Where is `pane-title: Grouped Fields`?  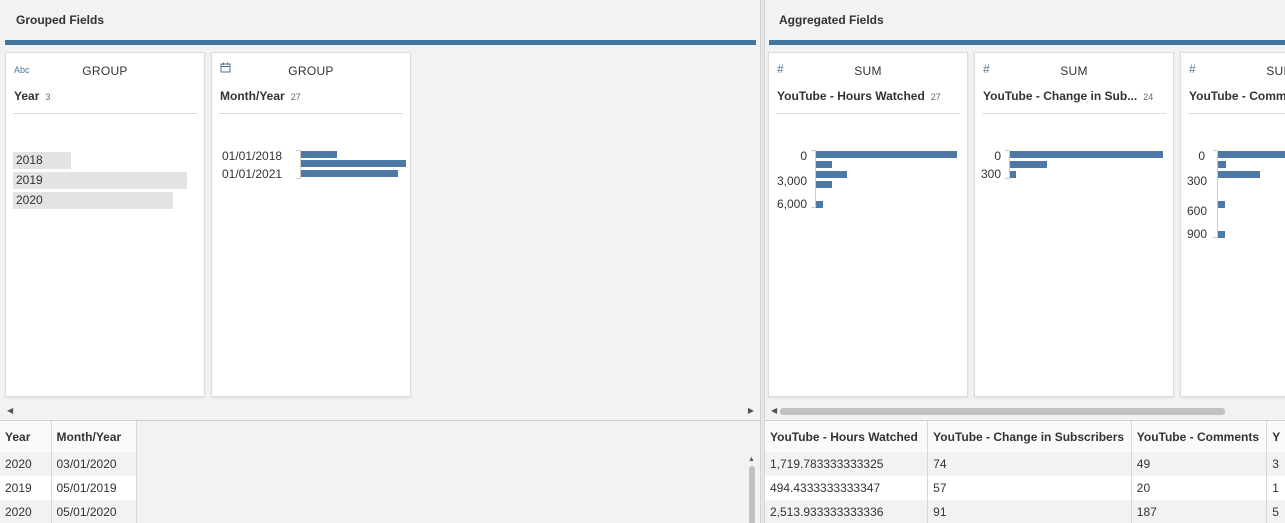 pane-title: Grouped Fields is located at coordinates (60, 20).